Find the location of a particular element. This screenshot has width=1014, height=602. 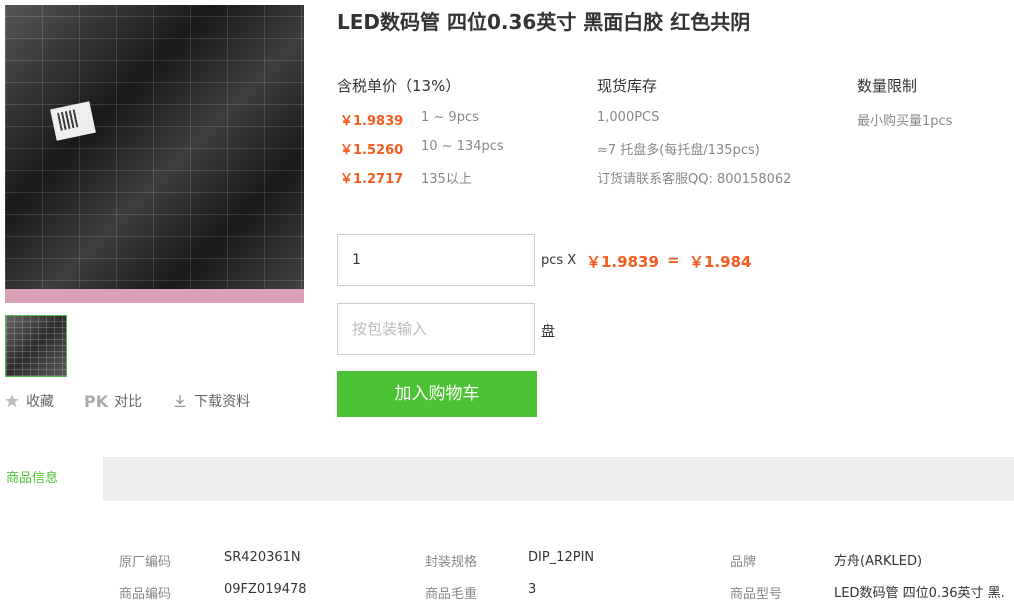

product-title: LED数码管 四位0.36英寸 黑面白胶 红色共阴 is located at coordinates (544, 22).